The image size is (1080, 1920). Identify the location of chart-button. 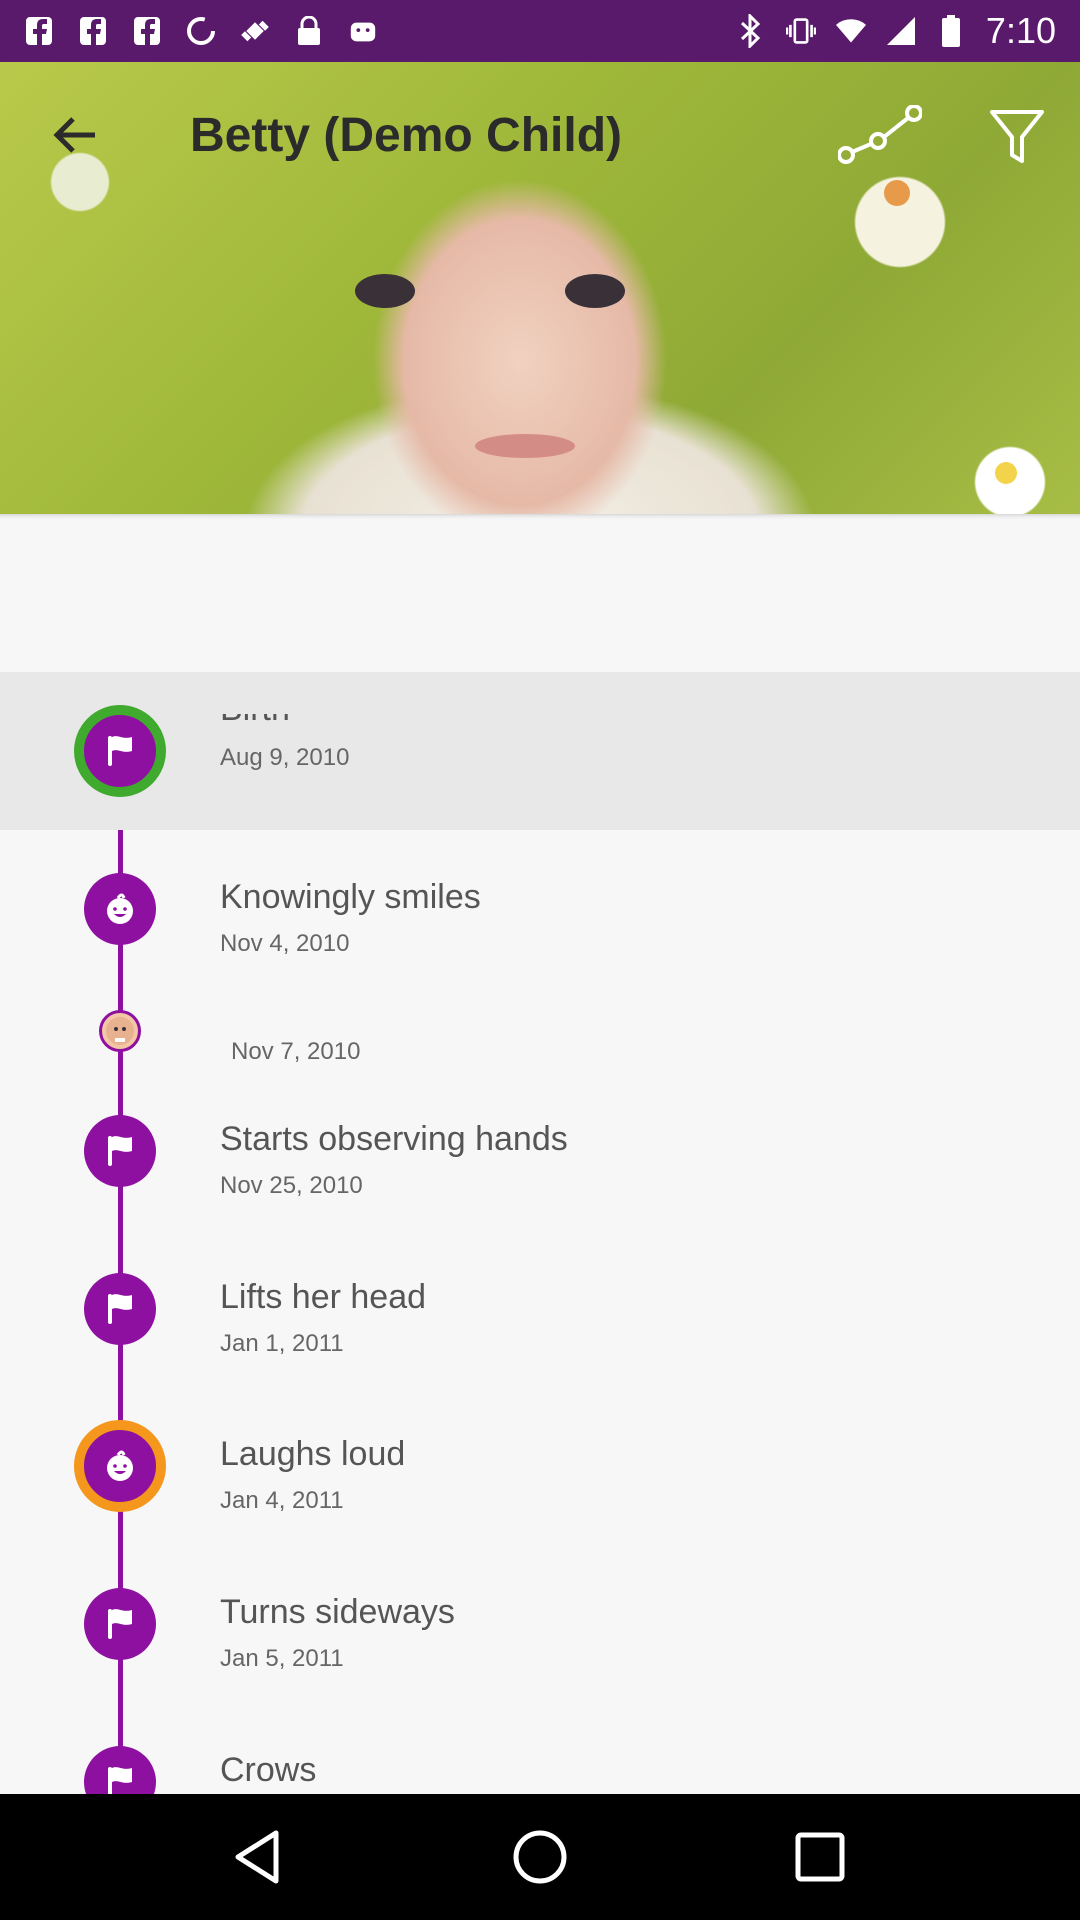
(880, 137).